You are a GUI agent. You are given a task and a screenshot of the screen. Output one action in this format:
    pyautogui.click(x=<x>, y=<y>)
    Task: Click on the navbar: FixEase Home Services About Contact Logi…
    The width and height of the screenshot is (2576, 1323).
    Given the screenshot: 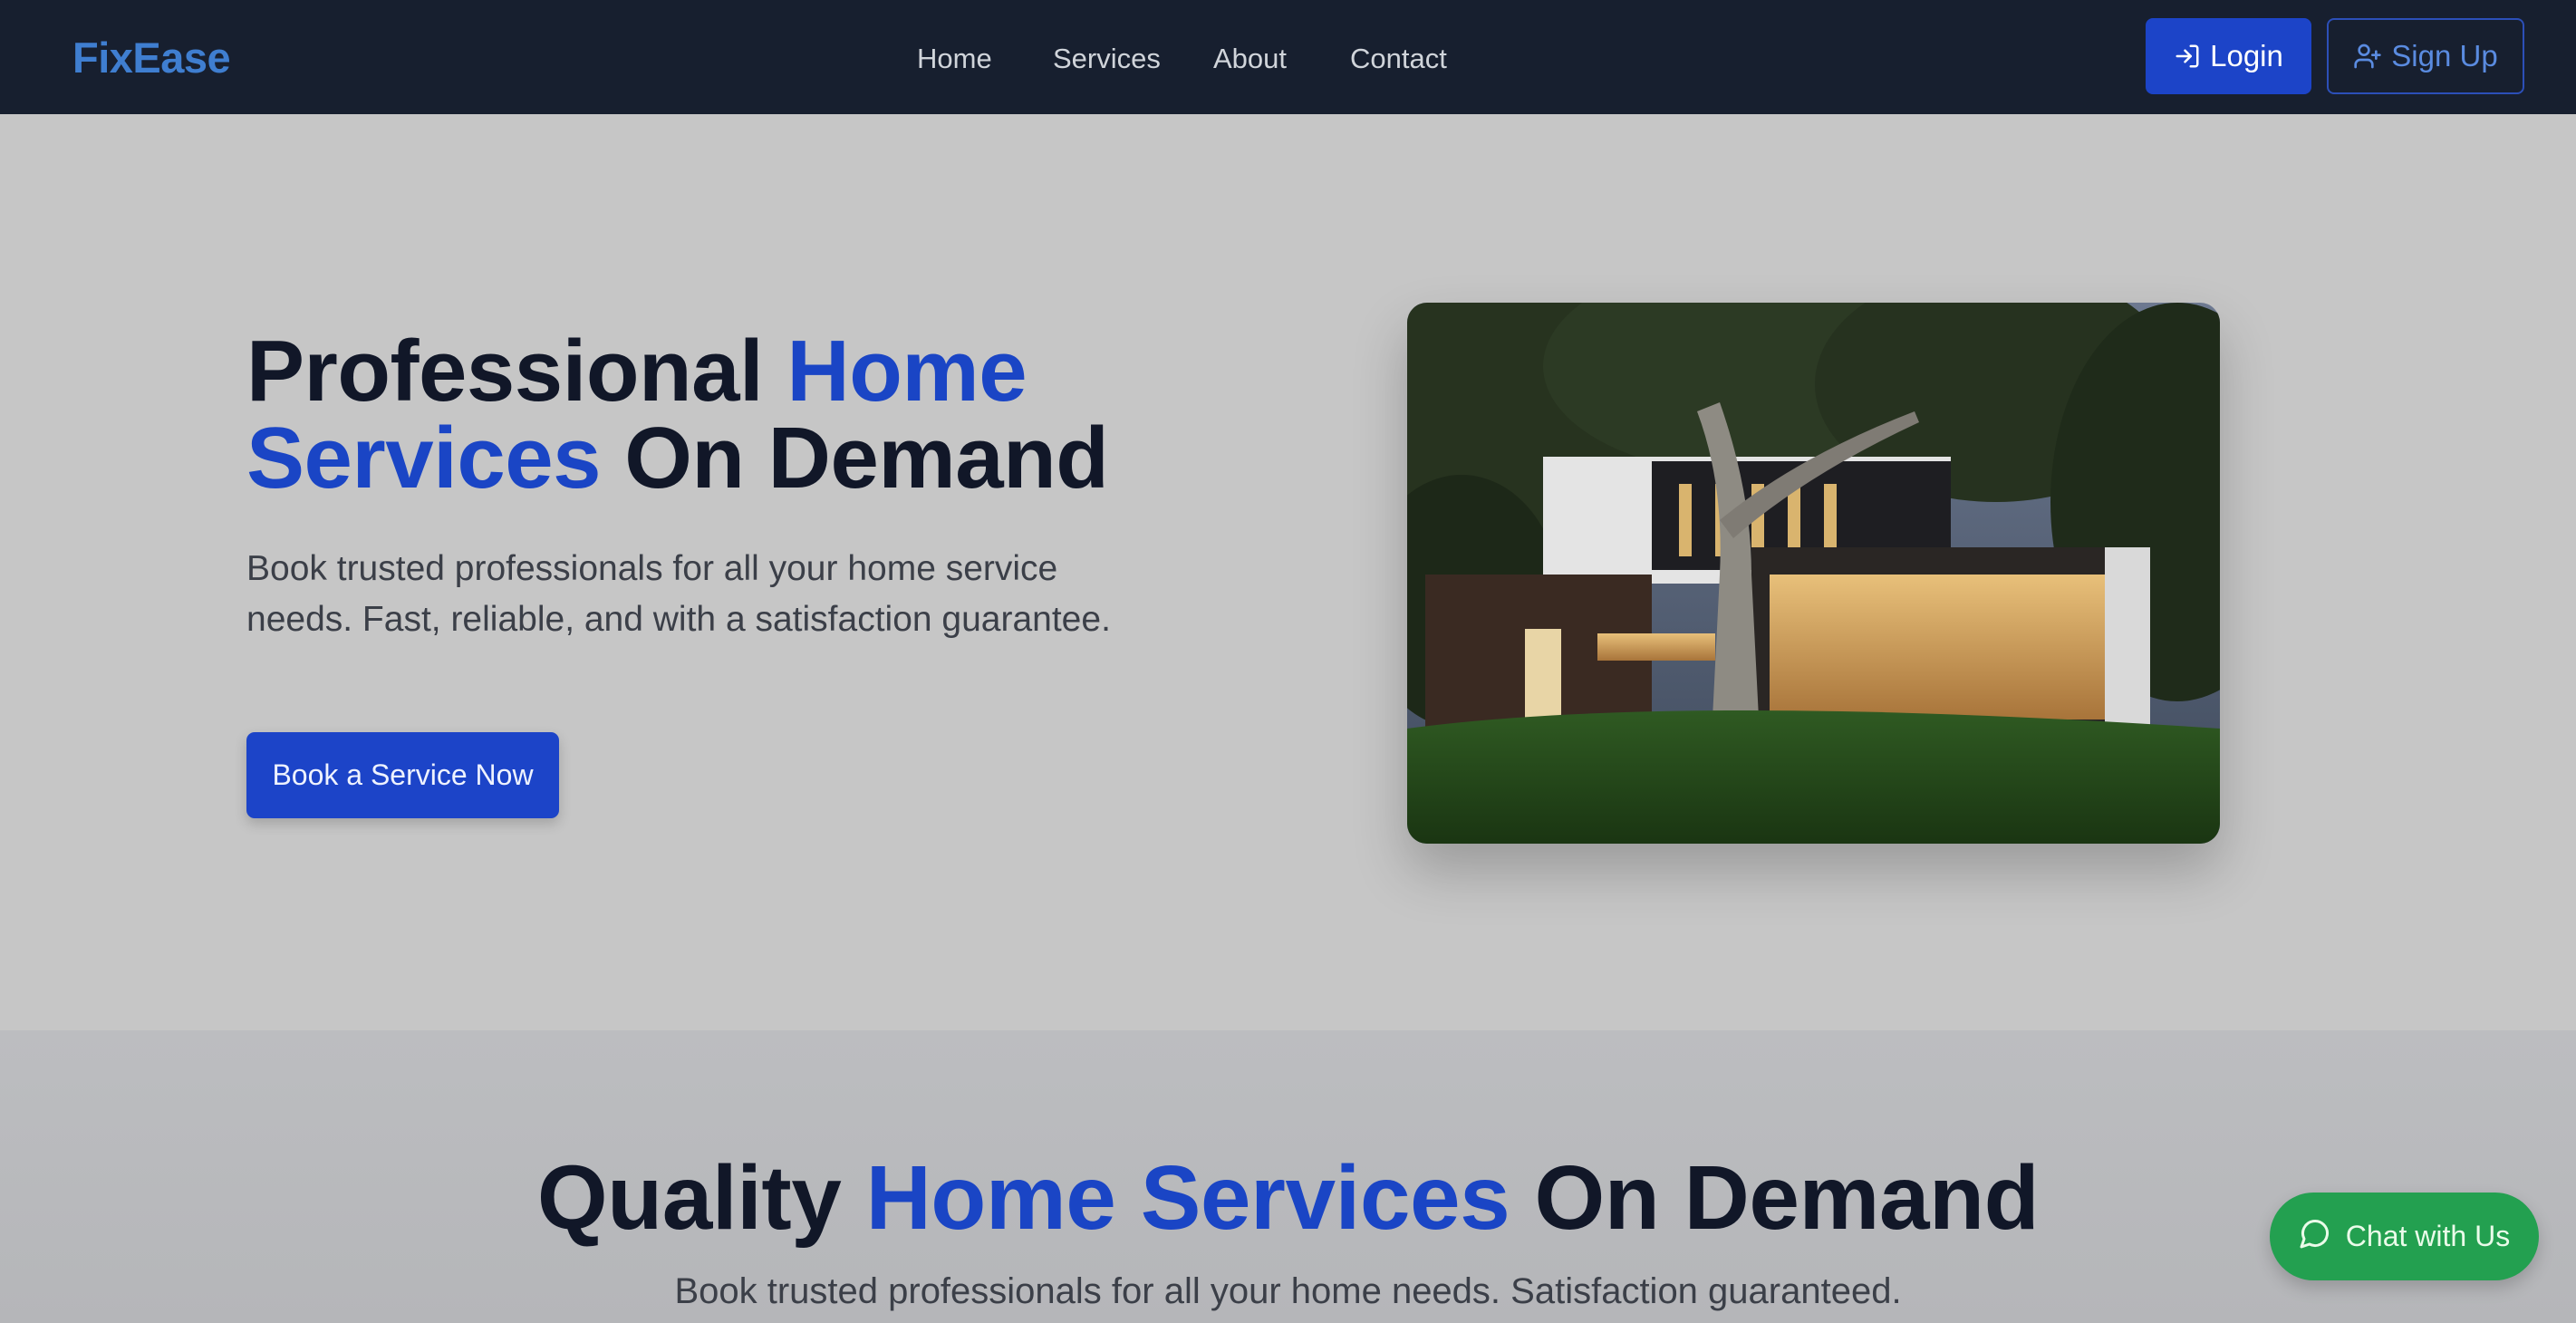 What is the action you would take?
    pyautogui.click(x=1288, y=57)
    